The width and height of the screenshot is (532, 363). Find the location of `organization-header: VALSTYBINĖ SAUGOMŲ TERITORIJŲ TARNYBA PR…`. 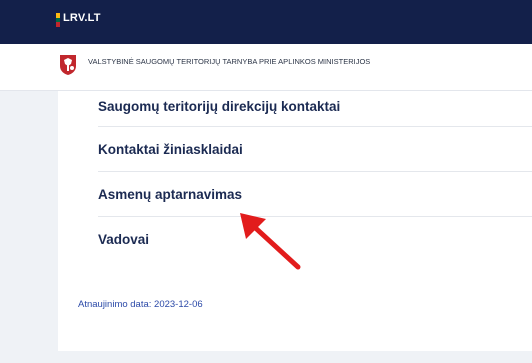

organization-header: VALSTYBINĖ SAUGOMŲ TERITORIJŲ TARNYBA PR… is located at coordinates (266, 67).